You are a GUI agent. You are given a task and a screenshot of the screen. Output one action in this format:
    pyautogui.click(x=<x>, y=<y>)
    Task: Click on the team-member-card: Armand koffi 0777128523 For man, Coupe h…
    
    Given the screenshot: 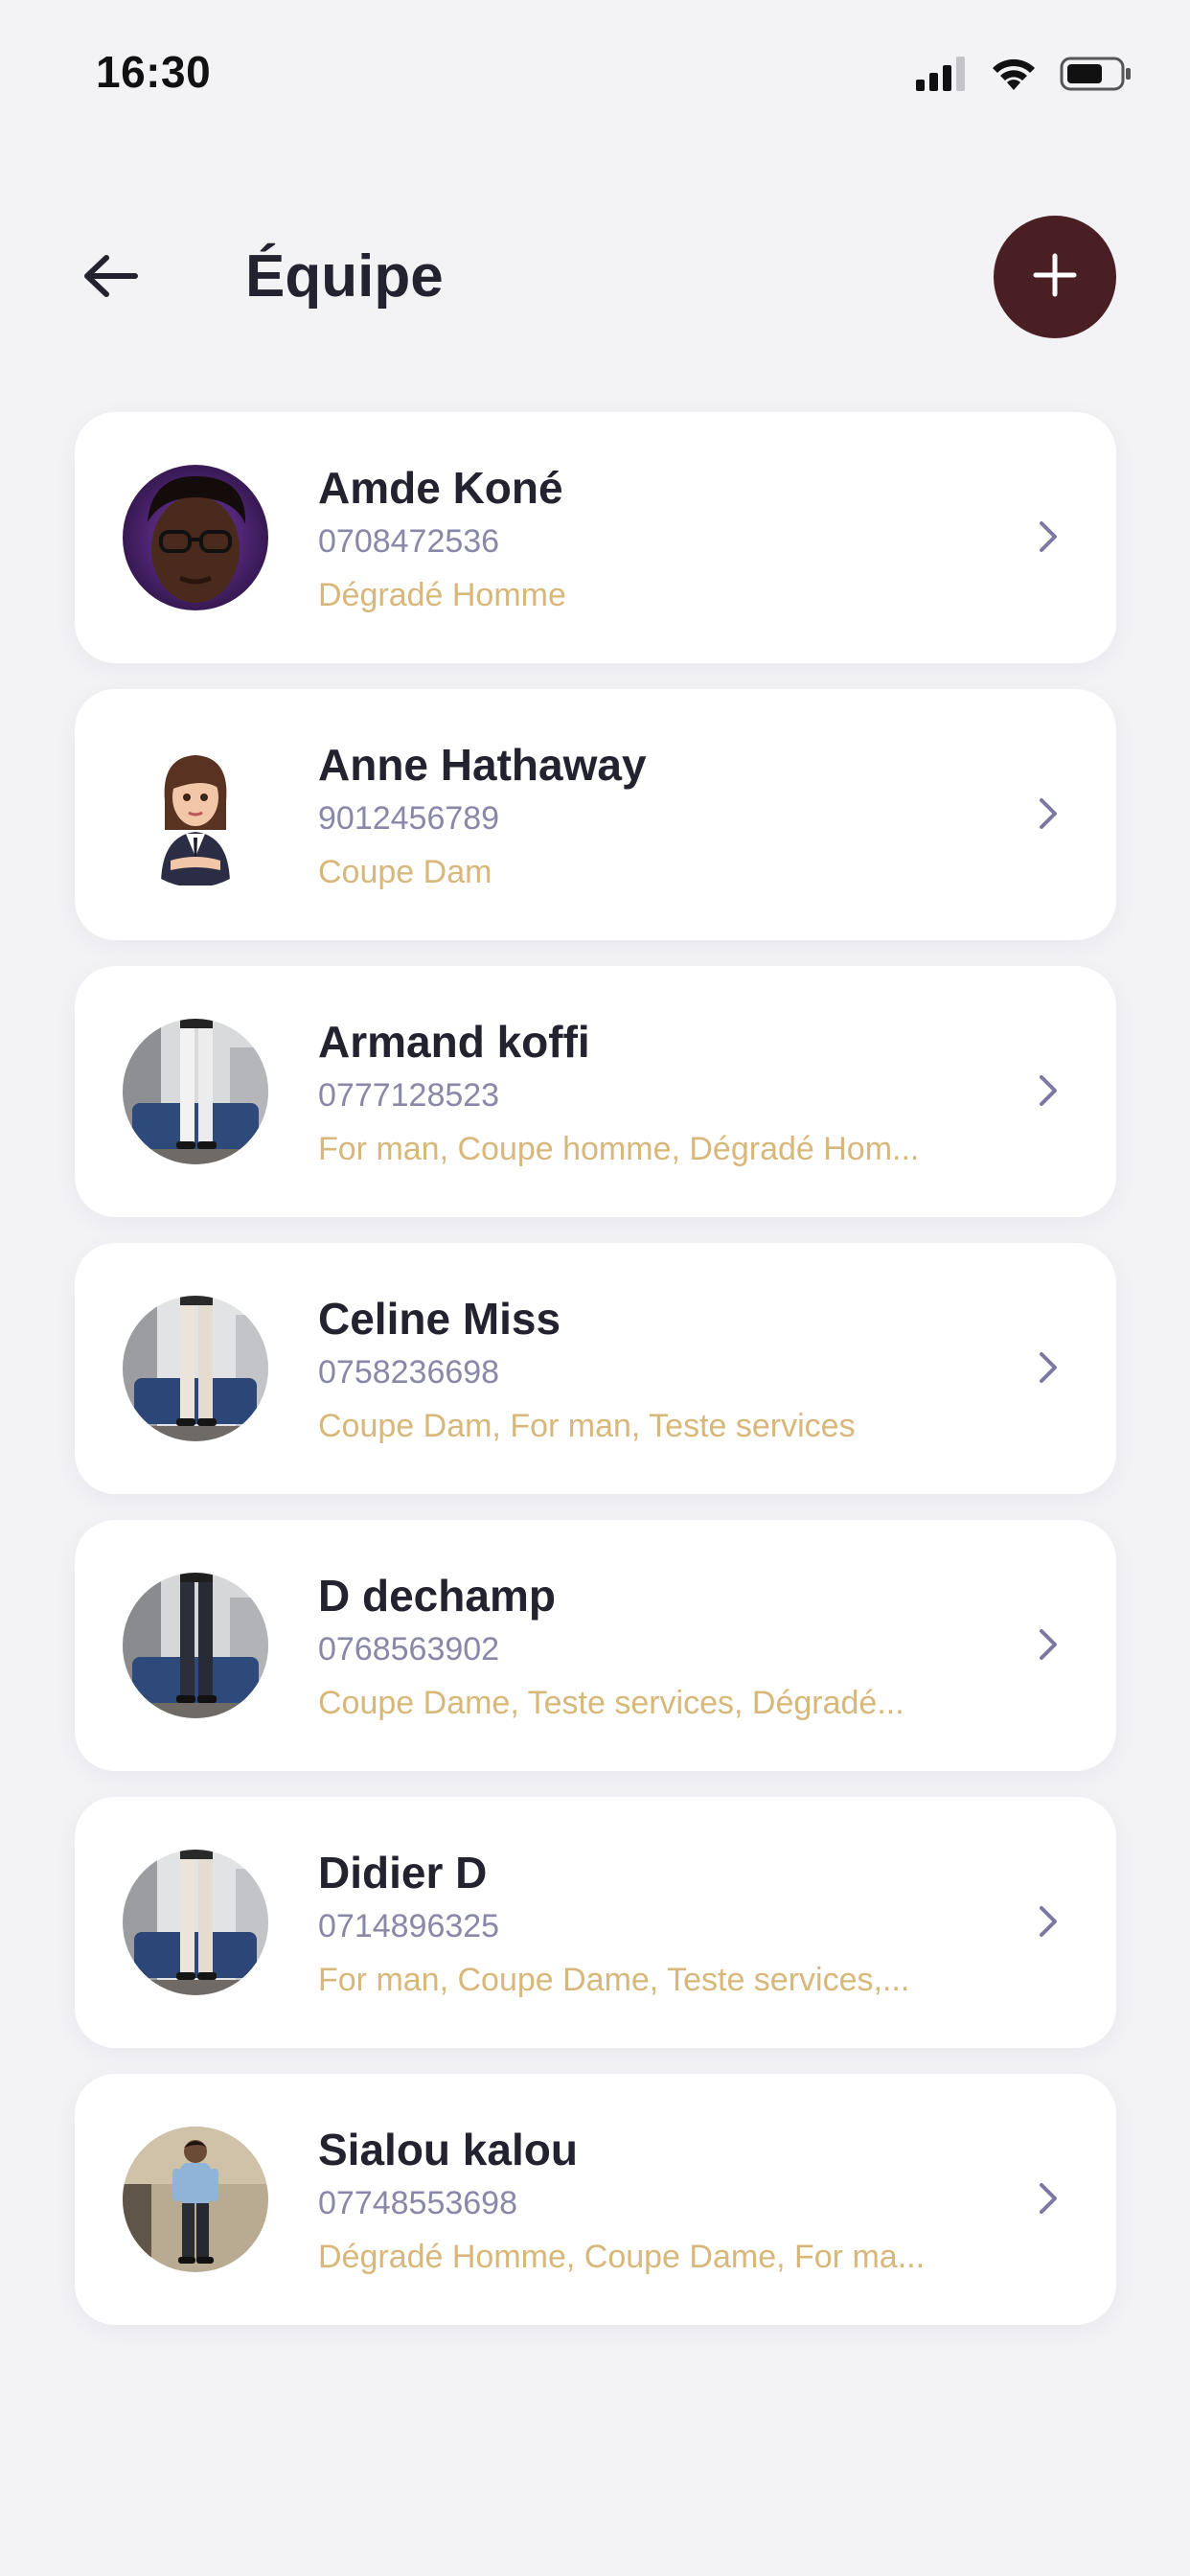 What is the action you would take?
    pyautogui.click(x=595, y=1091)
    